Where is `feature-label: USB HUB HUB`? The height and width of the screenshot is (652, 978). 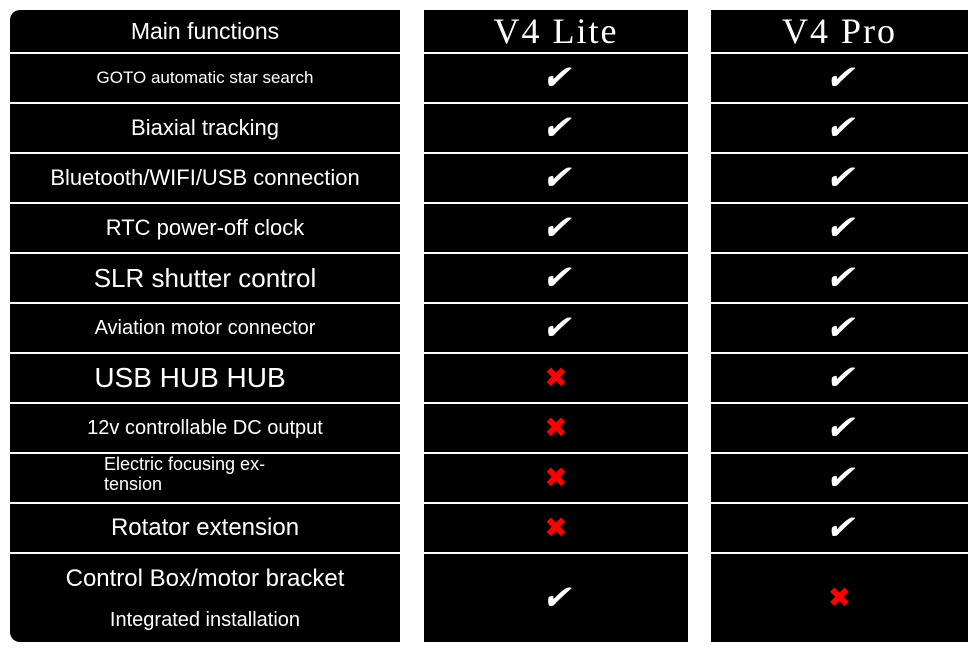
feature-label: USB HUB HUB is located at coordinates (190, 377).